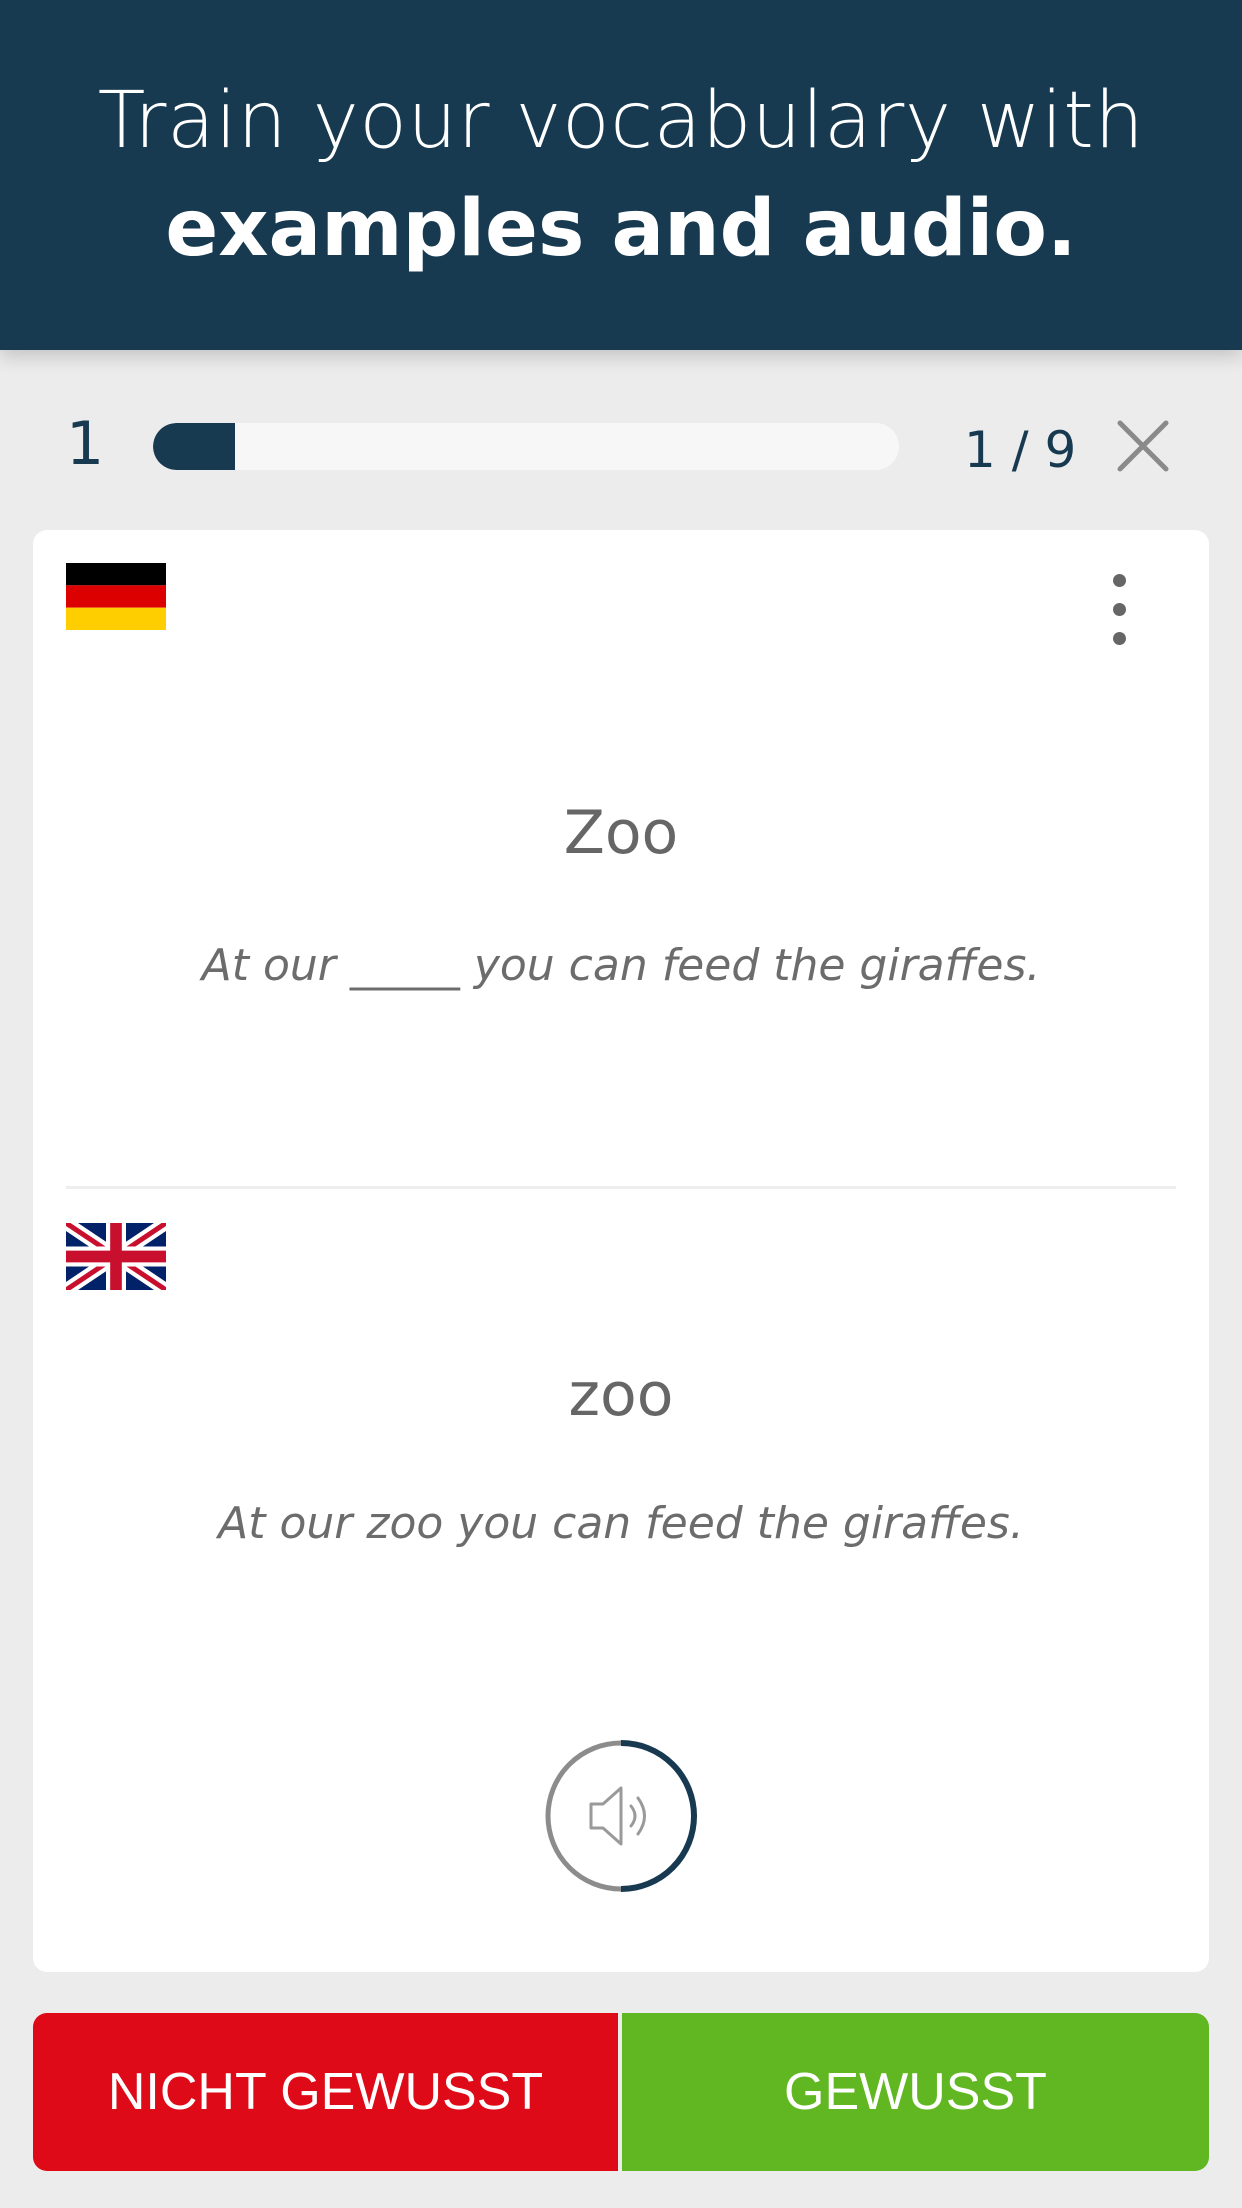 This screenshot has height=2208, width=1242. What do you see at coordinates (85, 444) in the screenshot?
I see `level-number: 1` at bounding box center [85, 444].